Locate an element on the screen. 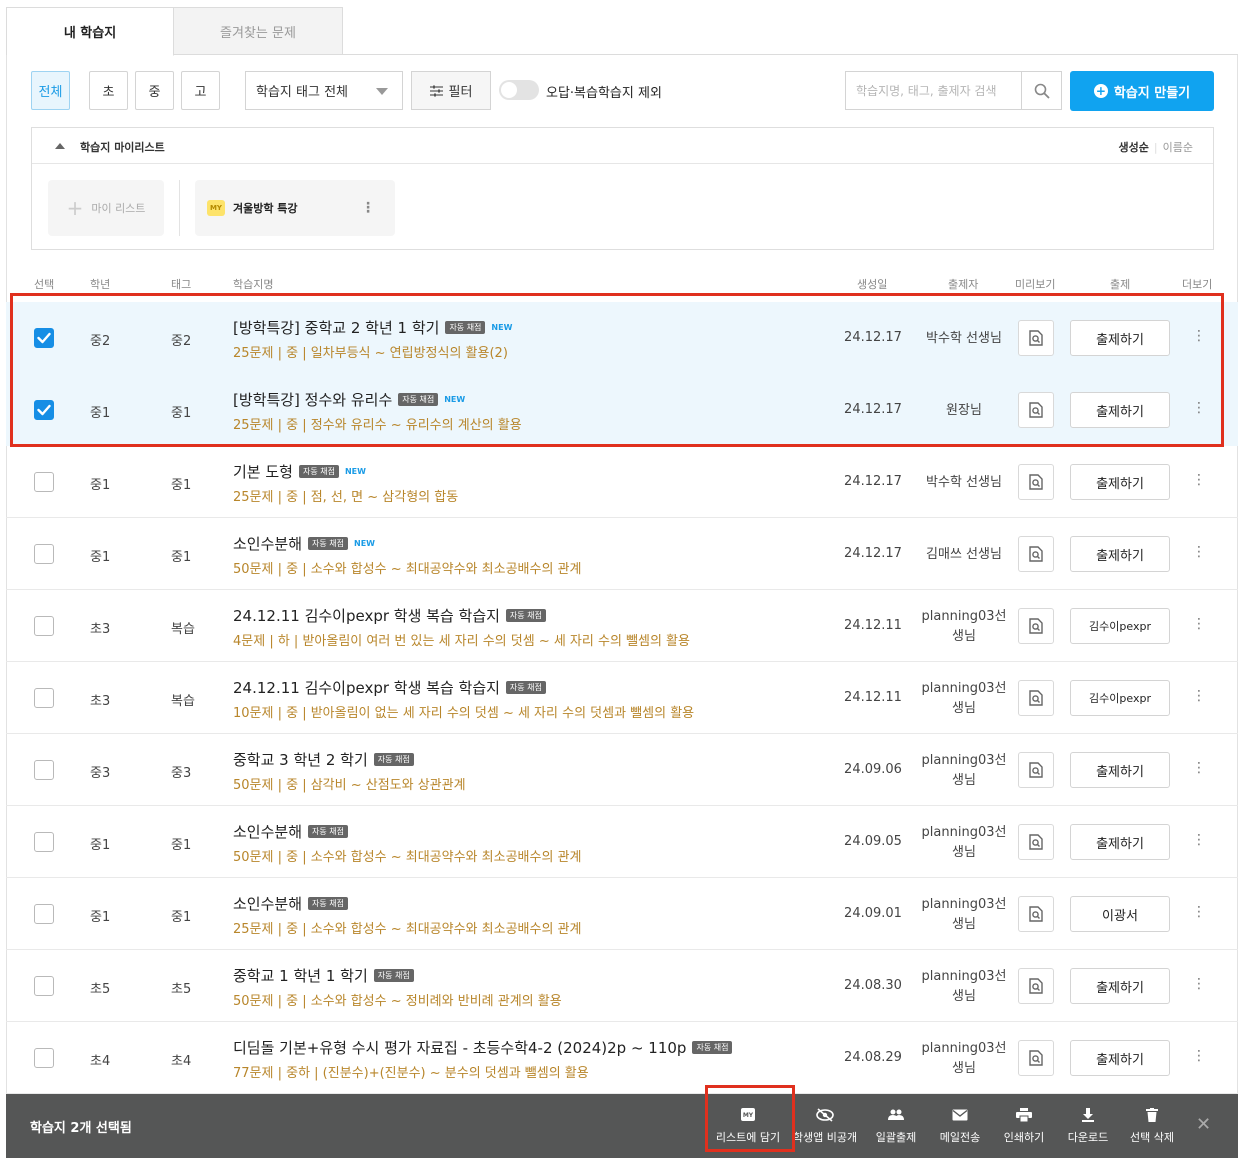 Image resolution: width=1243 pixels, height=1167 pixels. grade-filter-elementary: 초 is located at coordinates (108, 90).